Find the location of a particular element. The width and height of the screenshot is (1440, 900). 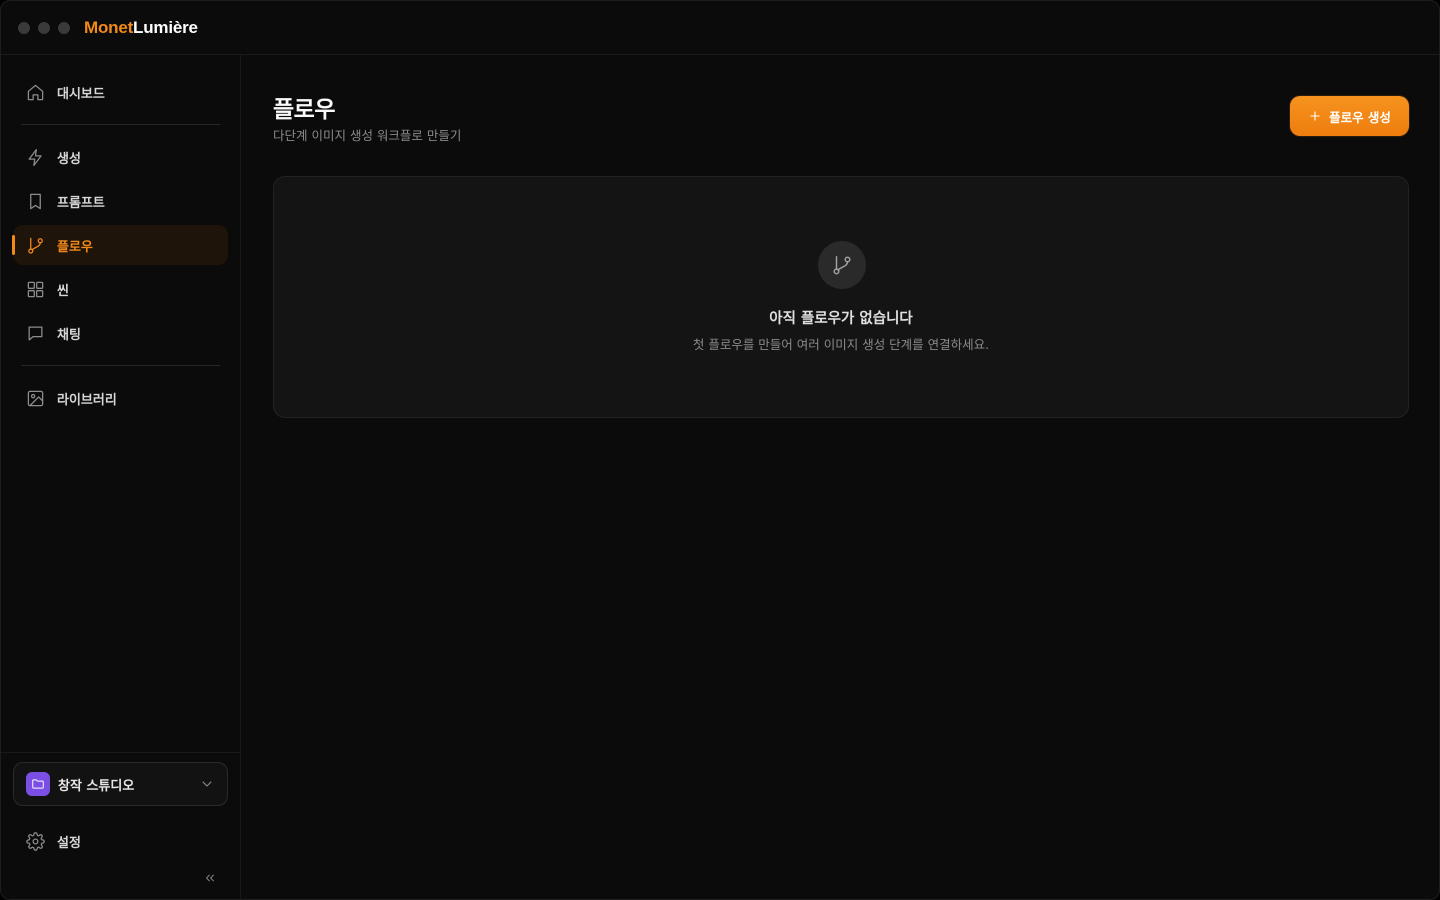

image-icon is located at coordinates (35, 398).